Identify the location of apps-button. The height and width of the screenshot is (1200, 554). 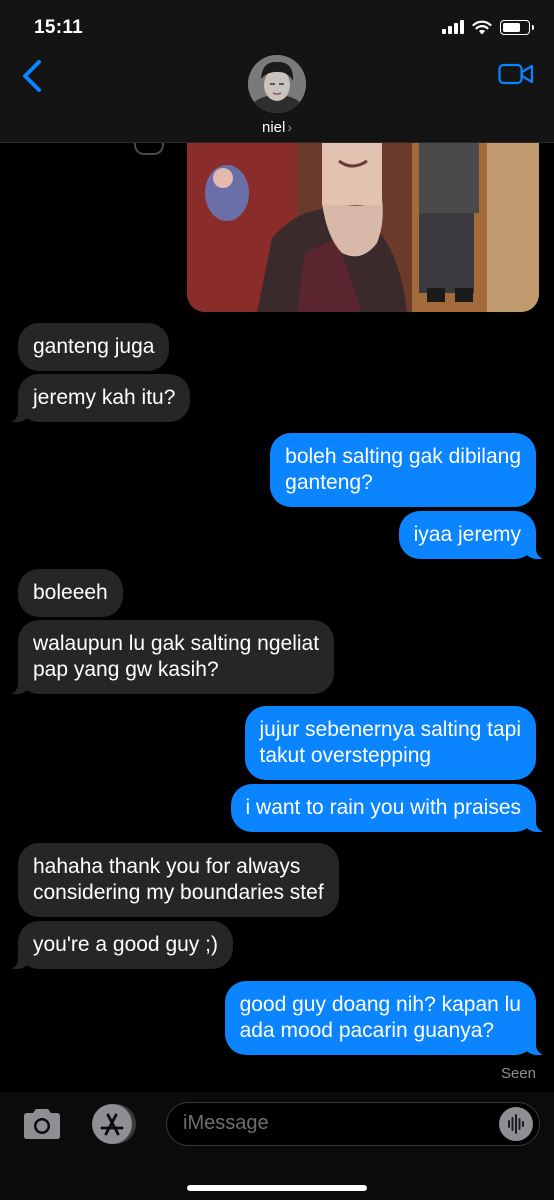
(114, 1124).